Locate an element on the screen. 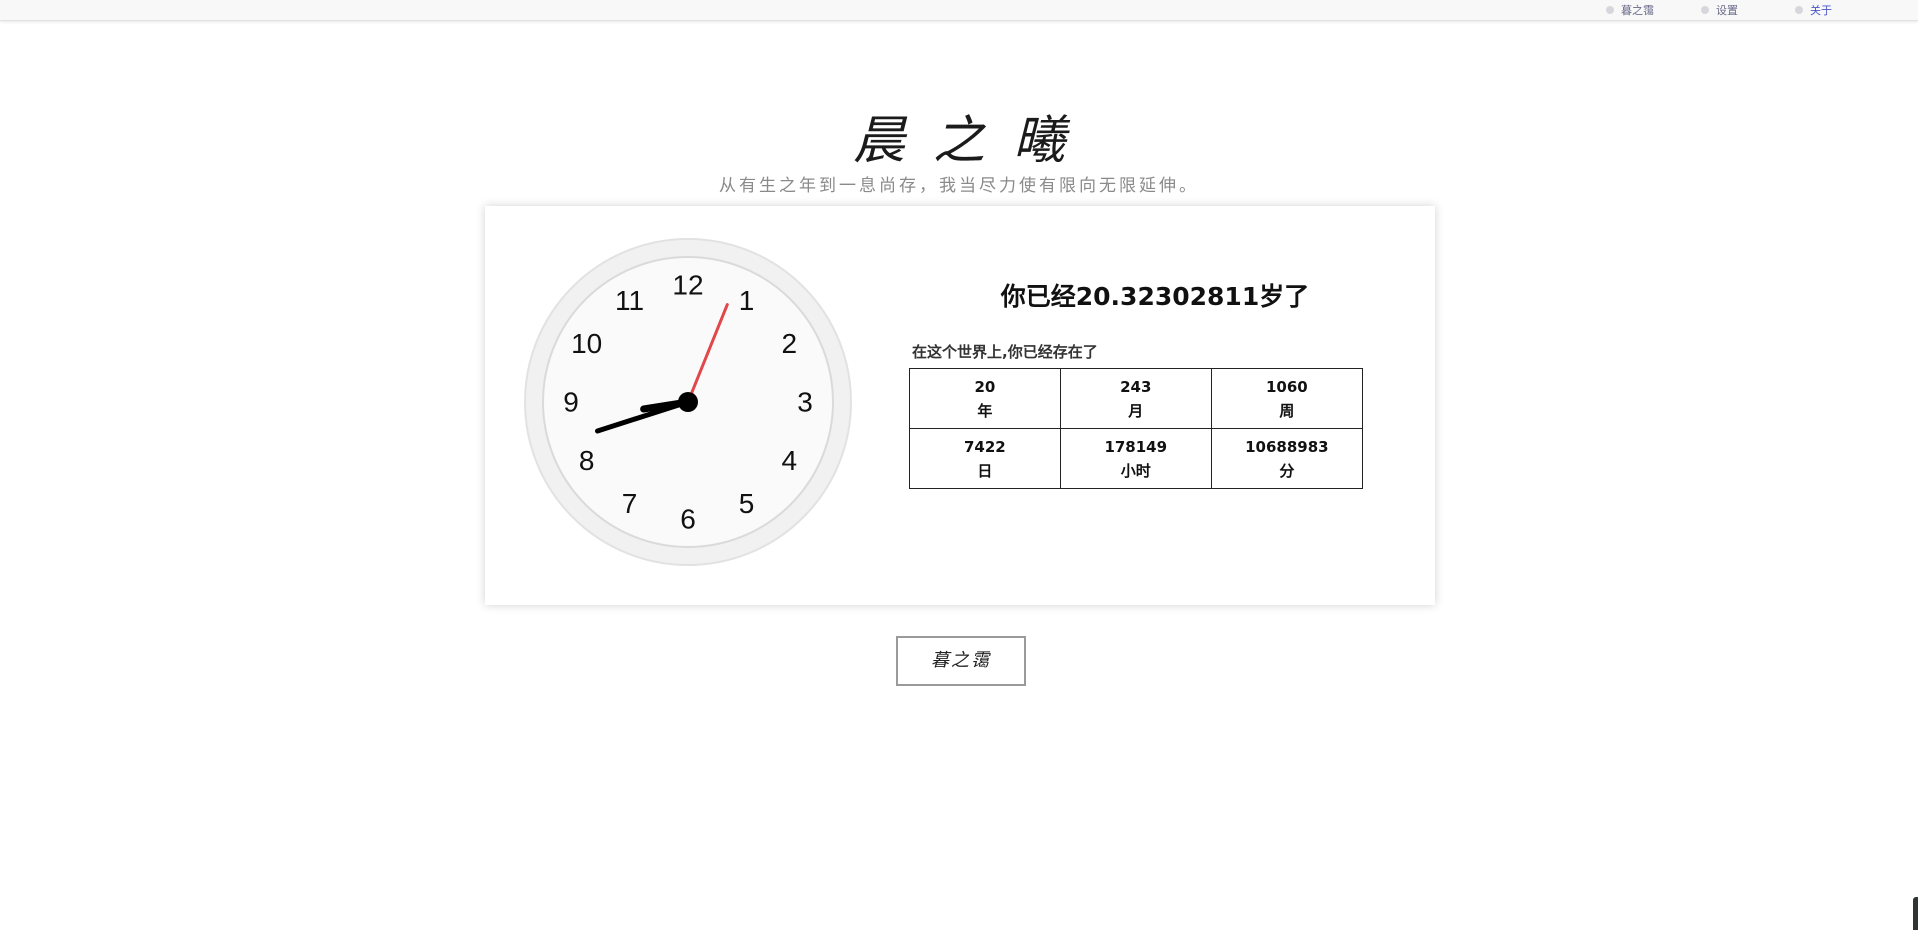 Image resolution: width=1918 pixels, height=930 pixels. clock-numeral: 7 is located at coordinates (630, 503).